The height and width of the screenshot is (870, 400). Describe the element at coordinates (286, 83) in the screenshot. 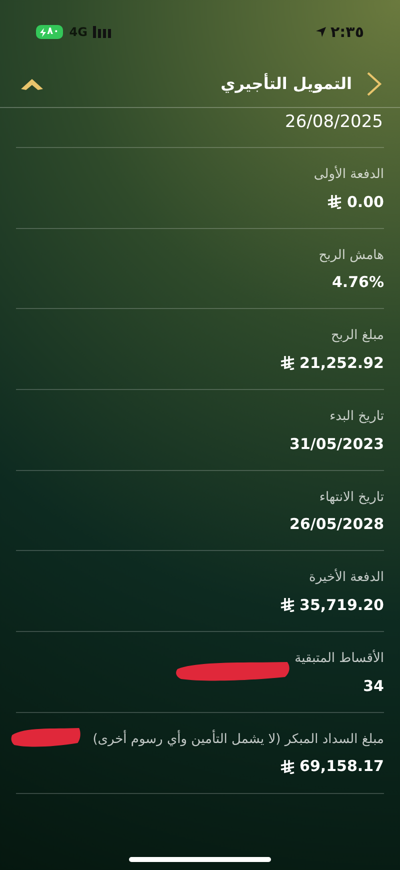

I see `page-title: التمويل التأجيري` at that location.